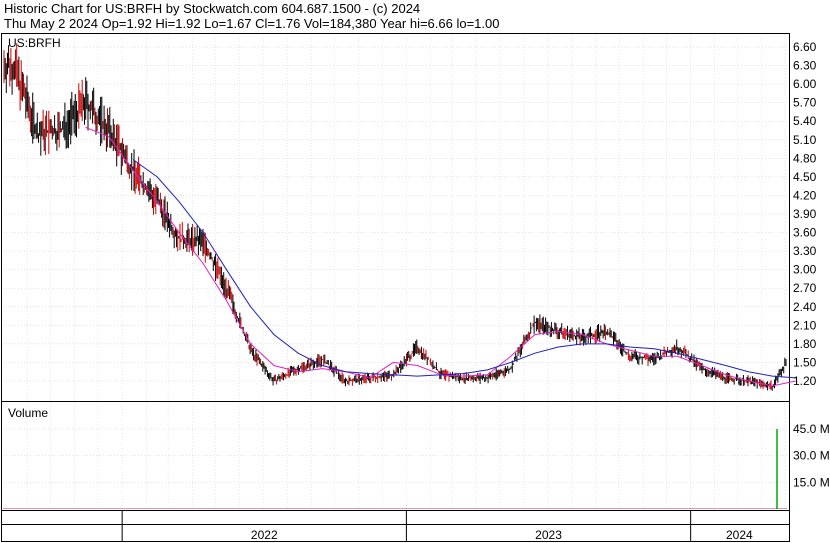  Describe the element at coordinates (811, 482) in the screenshot. I see `volume-tick-label: 15.0 M` at that location.